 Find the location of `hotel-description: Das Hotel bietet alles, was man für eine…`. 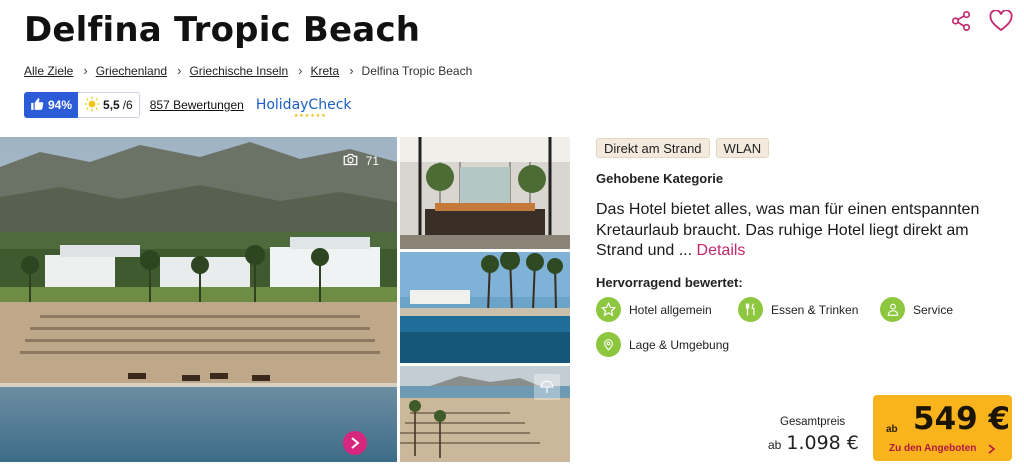

hotel-description: Das Hotel bietet alles, was man für eine… is located at coordinates (801, 231).